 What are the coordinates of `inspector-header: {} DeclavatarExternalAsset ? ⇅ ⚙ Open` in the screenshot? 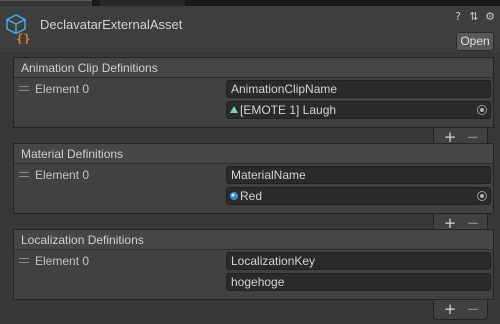 It's located at (250, 29).